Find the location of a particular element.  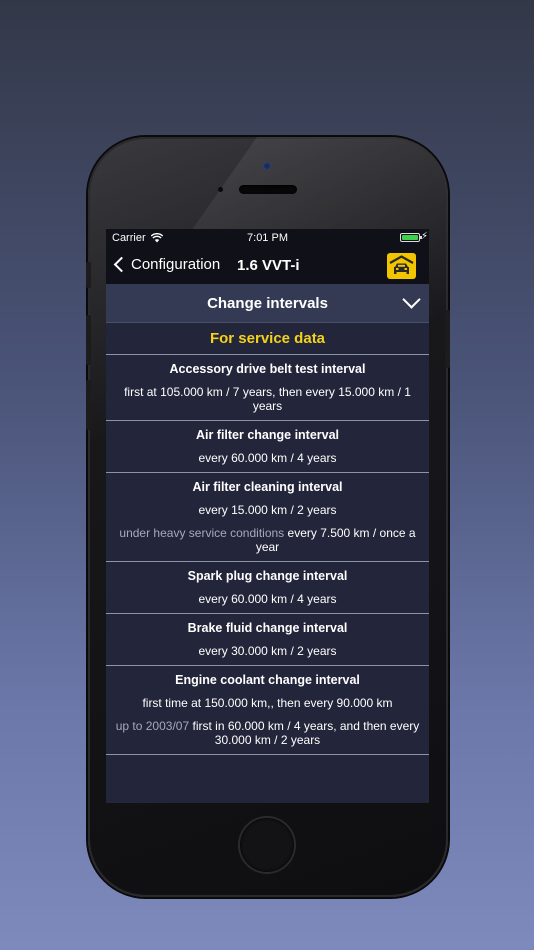

back-button: Configuration is located at coordinates (166, 264).